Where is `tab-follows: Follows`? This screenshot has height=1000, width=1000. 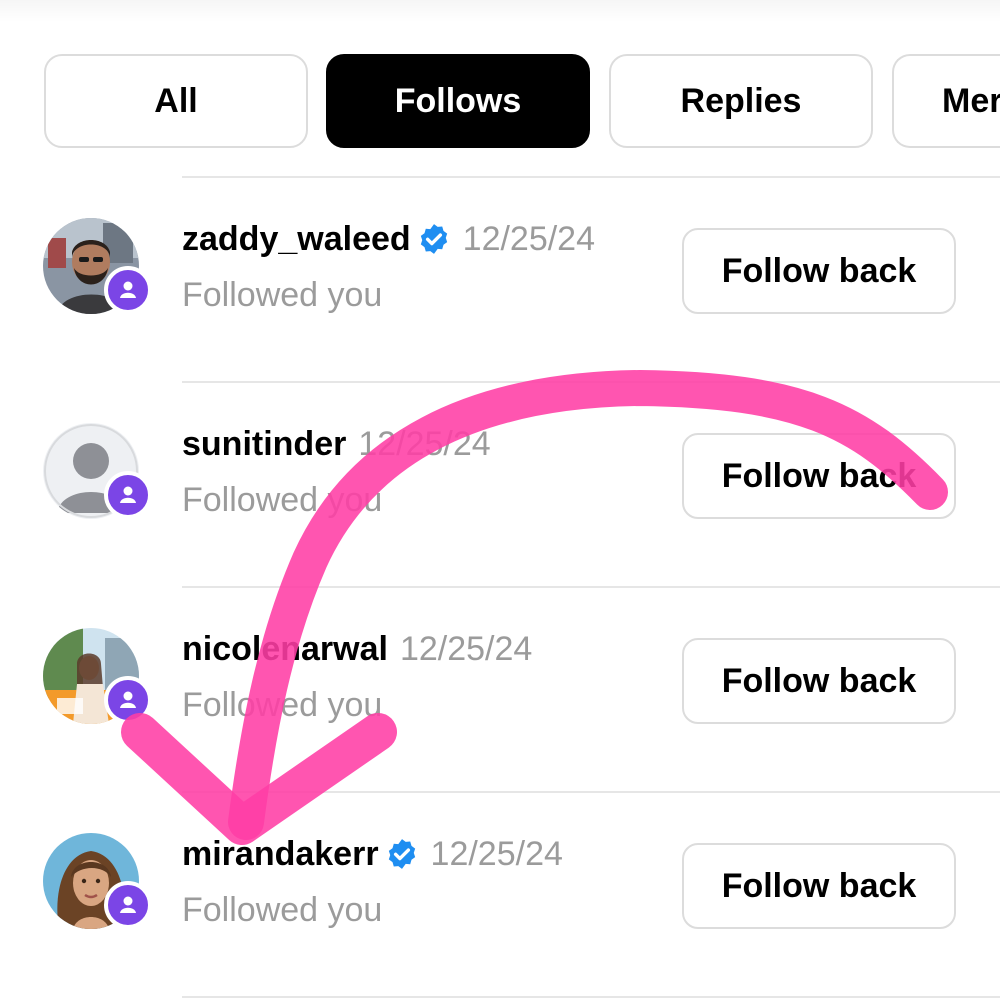 tab-follows: Follows is located at coordinates (458, 101).